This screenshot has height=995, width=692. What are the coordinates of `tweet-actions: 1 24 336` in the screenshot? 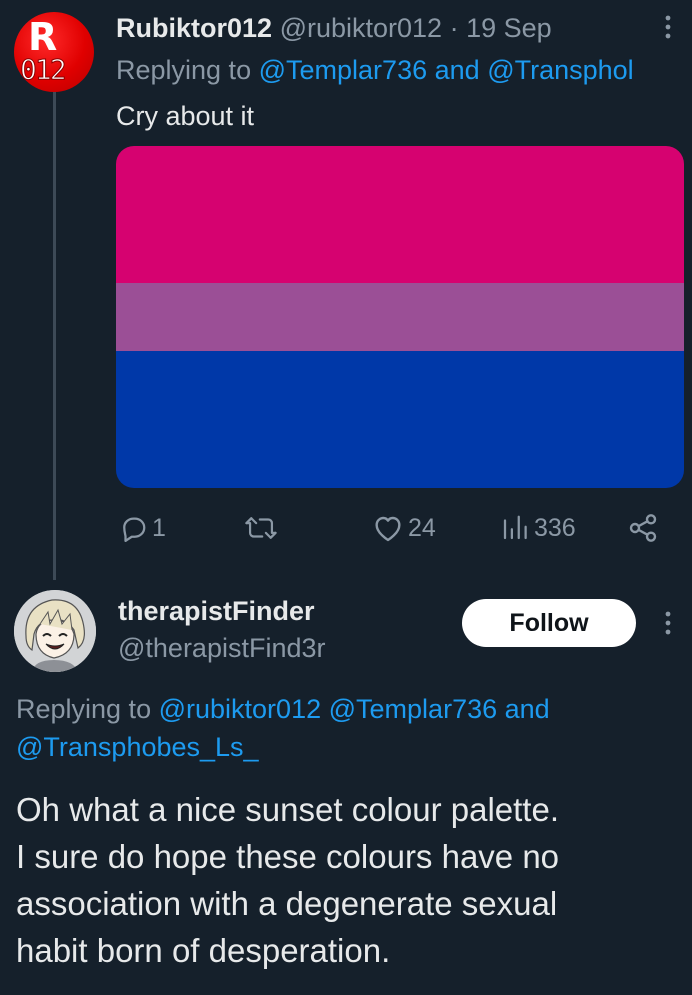 It's located at (346, 528).